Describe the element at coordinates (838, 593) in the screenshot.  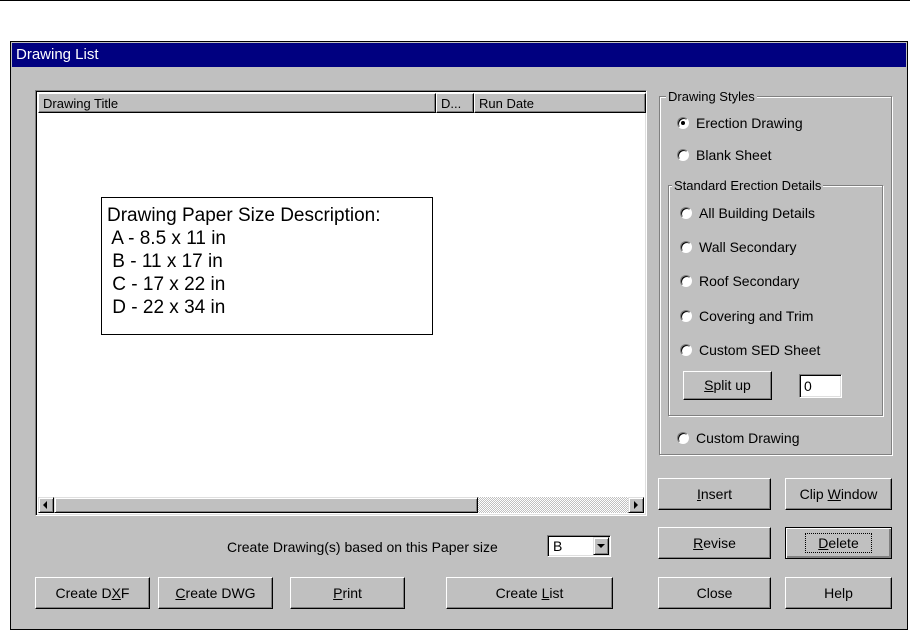
I see `help-button: Help` at that location.